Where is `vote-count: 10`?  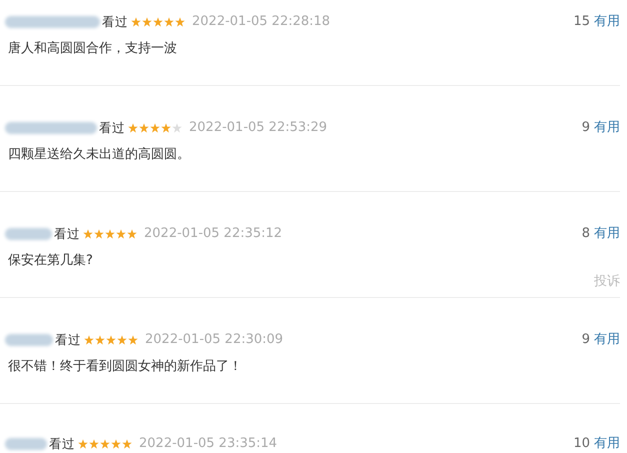
vote-count: 10 is located at coordinates (581, 444).